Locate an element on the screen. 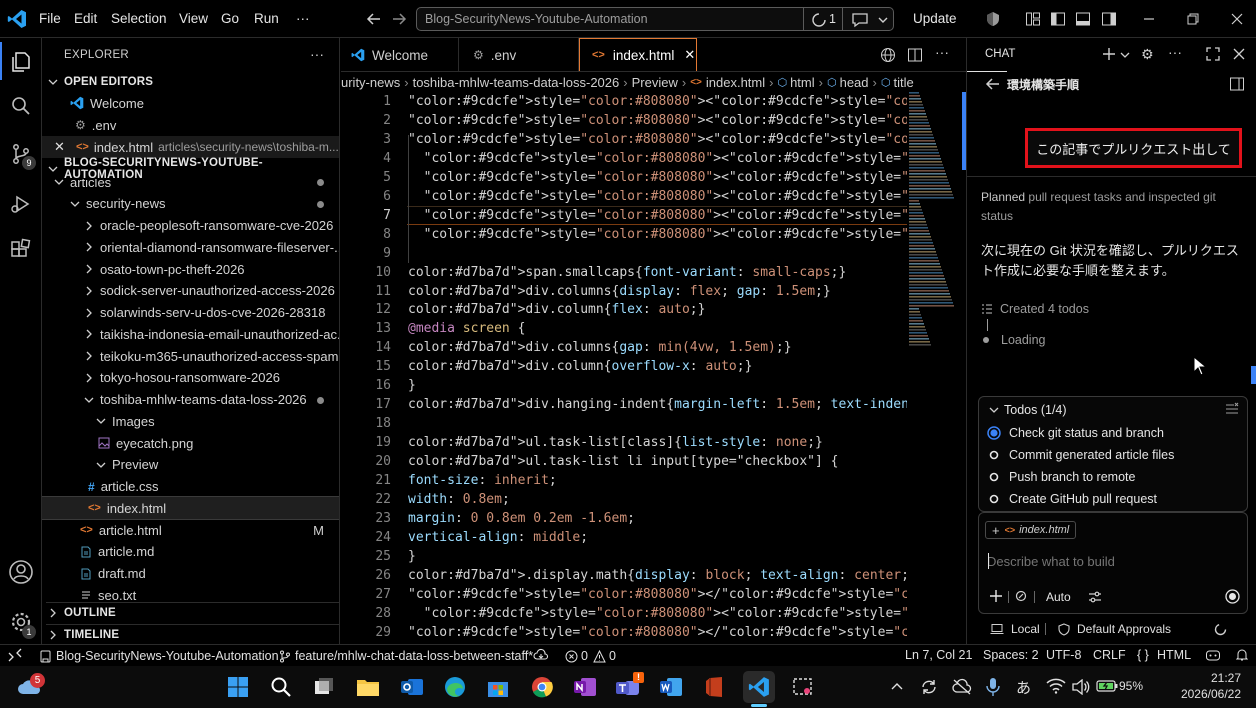 Image resolution: width=1256 pixels, height=708 pixels. tree-file: # article.css is located at coordinates (190, 487).